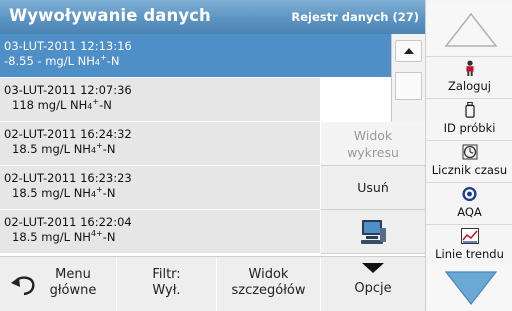 The height and width of the screenshot is (311, 512). I want to click on detail-view-button: Widok szczegółów, so click(269, 284).